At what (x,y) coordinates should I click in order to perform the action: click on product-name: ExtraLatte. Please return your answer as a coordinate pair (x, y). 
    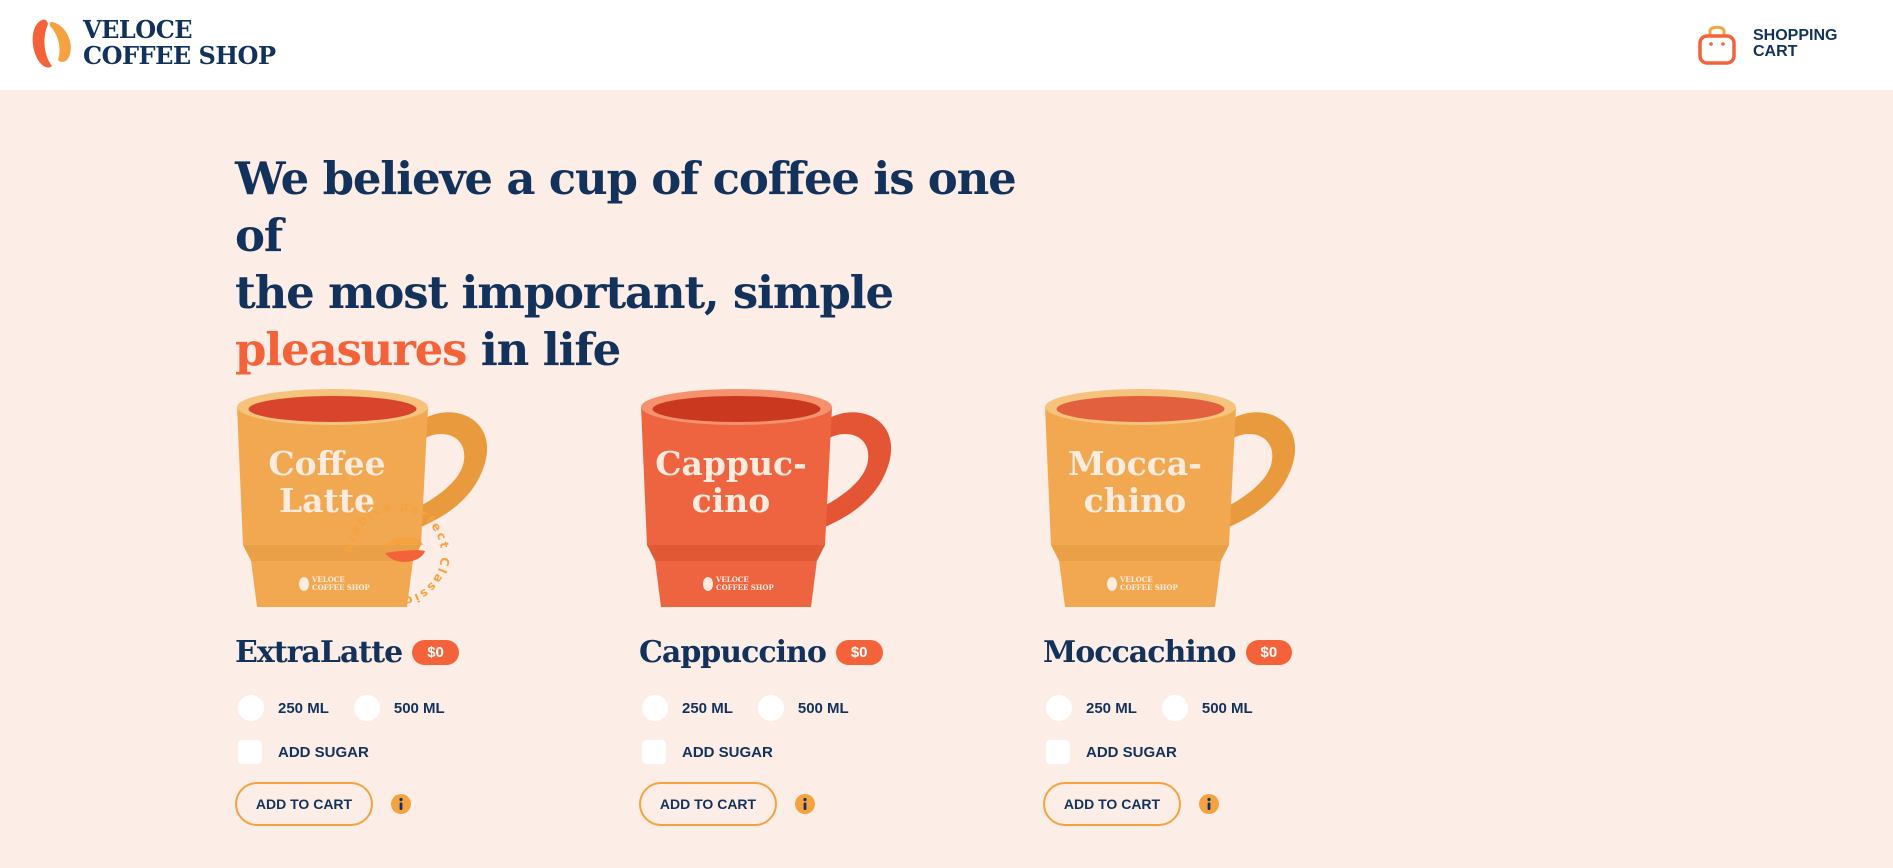
    Looking at the image, I should click on (319, 652).